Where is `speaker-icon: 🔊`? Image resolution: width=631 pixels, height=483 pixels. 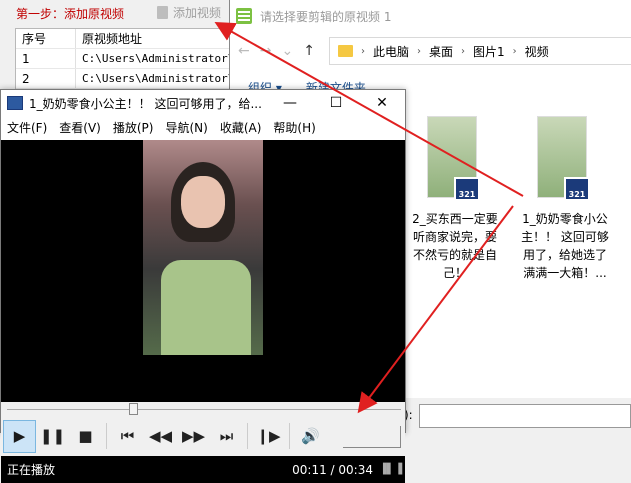
speaker-icon: 🔊 is located at coordinates (310, 436).